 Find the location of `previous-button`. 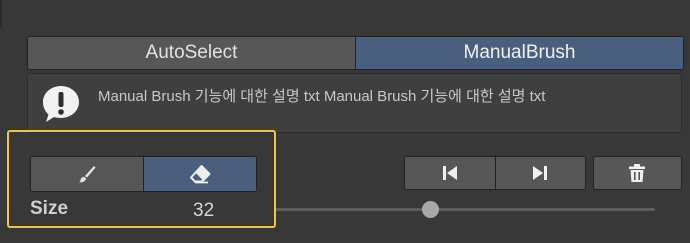

previous-button is located at coordinates (450, 173).